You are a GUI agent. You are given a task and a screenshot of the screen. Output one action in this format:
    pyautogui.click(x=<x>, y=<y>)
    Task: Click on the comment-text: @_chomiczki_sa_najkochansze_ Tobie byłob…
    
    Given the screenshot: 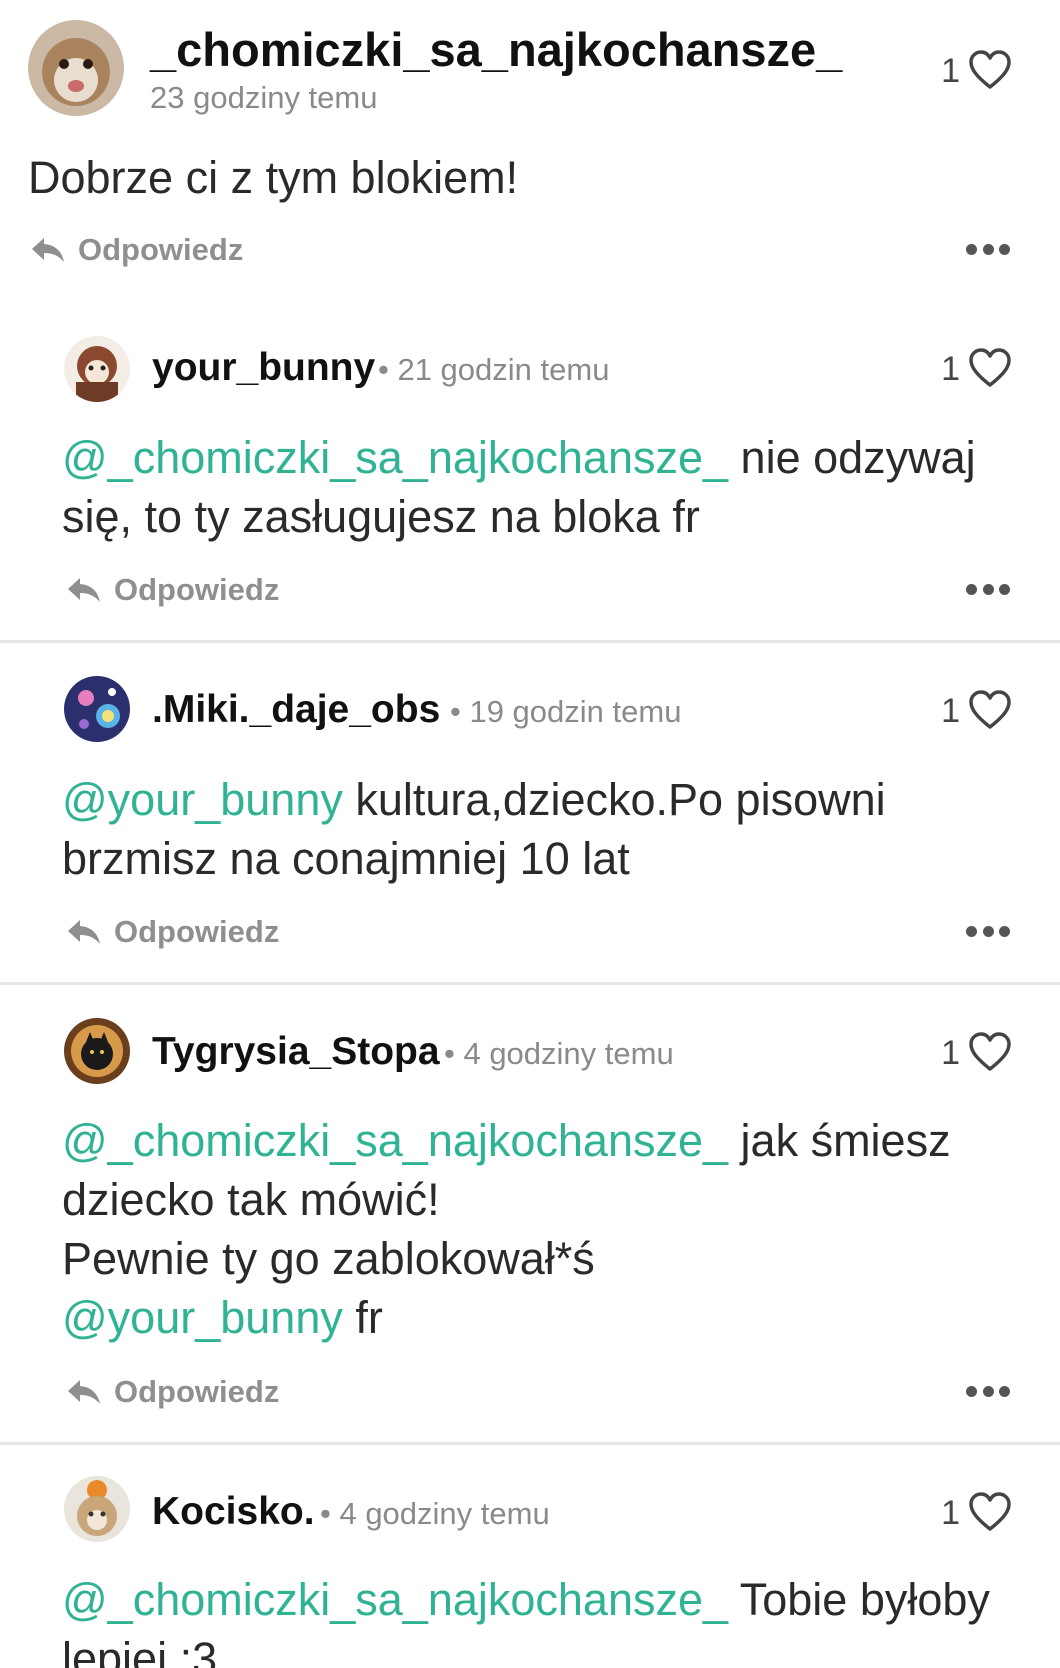 What is the action you would take?
    pyautogui.click(x=542, y=1619)
    